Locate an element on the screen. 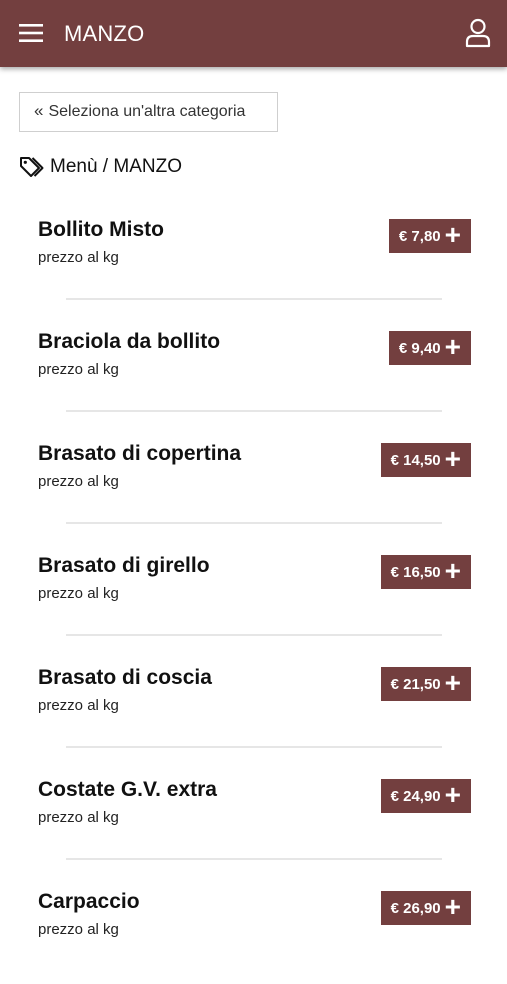 This screenshot has height=984, width=507. user-icon is located at coordinates (478, 33).